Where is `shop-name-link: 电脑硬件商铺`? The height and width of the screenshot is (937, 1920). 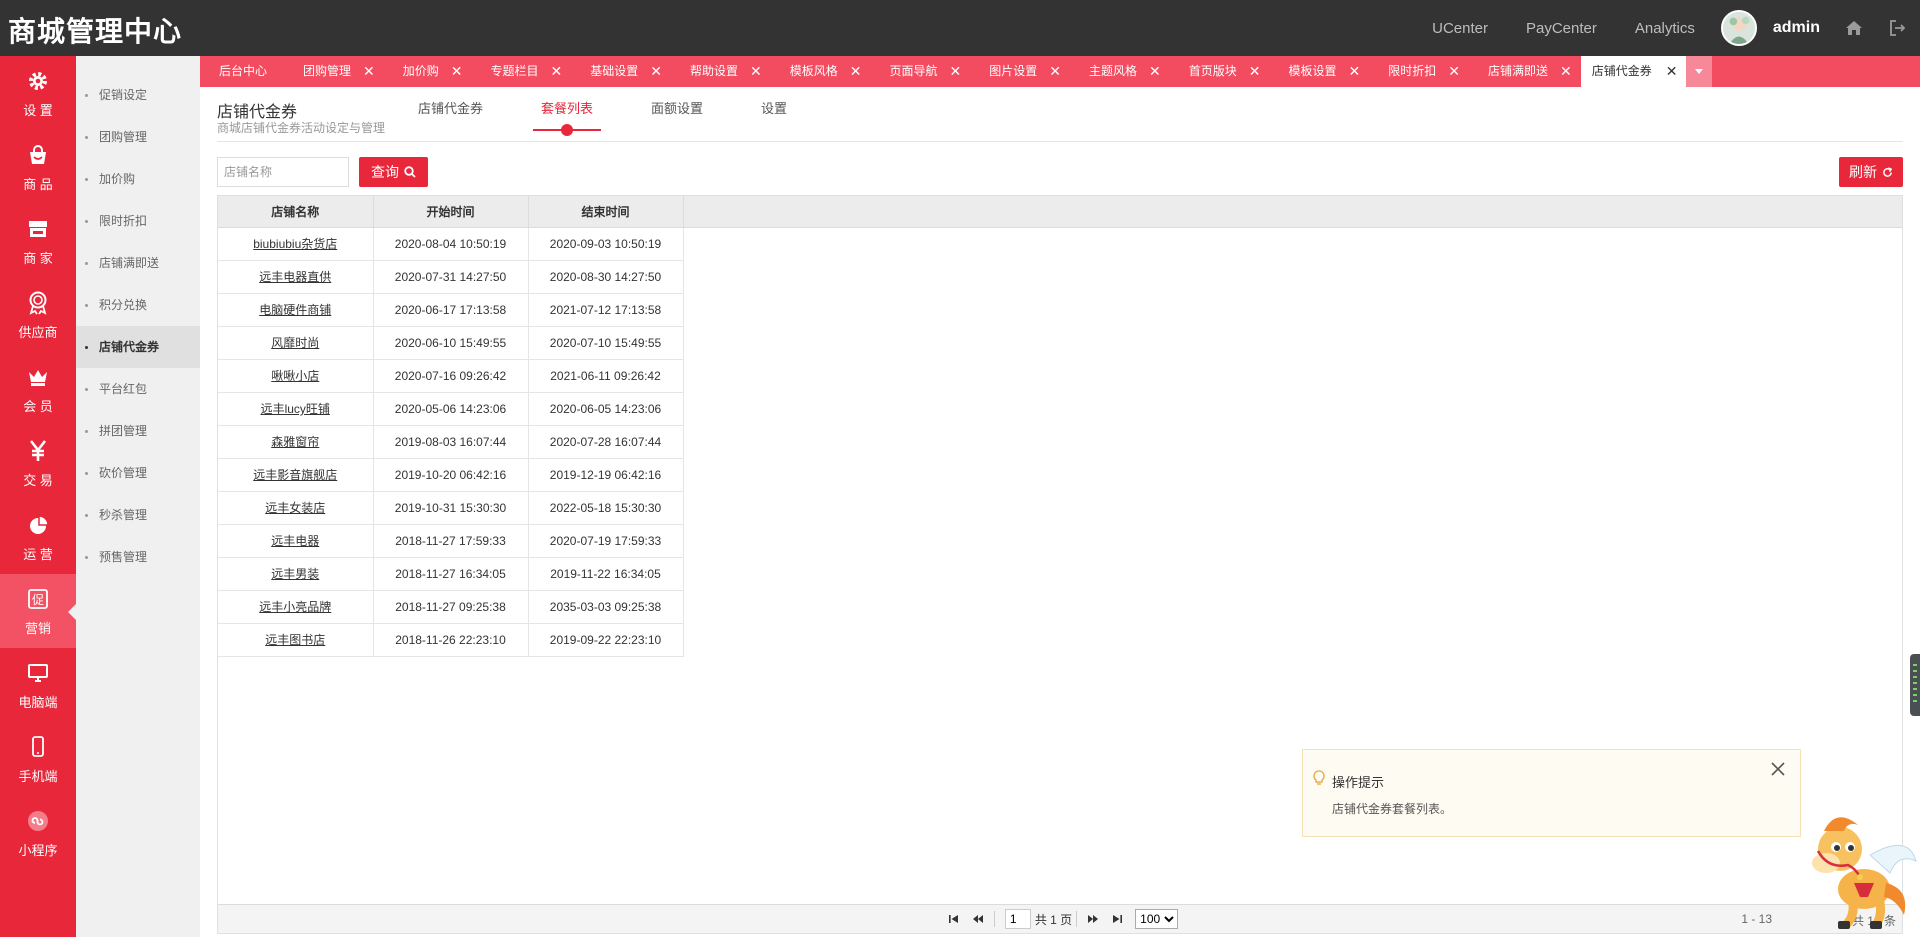 shop-name-link: 电脑硬件商铺 is located at coordinates (295, 310).